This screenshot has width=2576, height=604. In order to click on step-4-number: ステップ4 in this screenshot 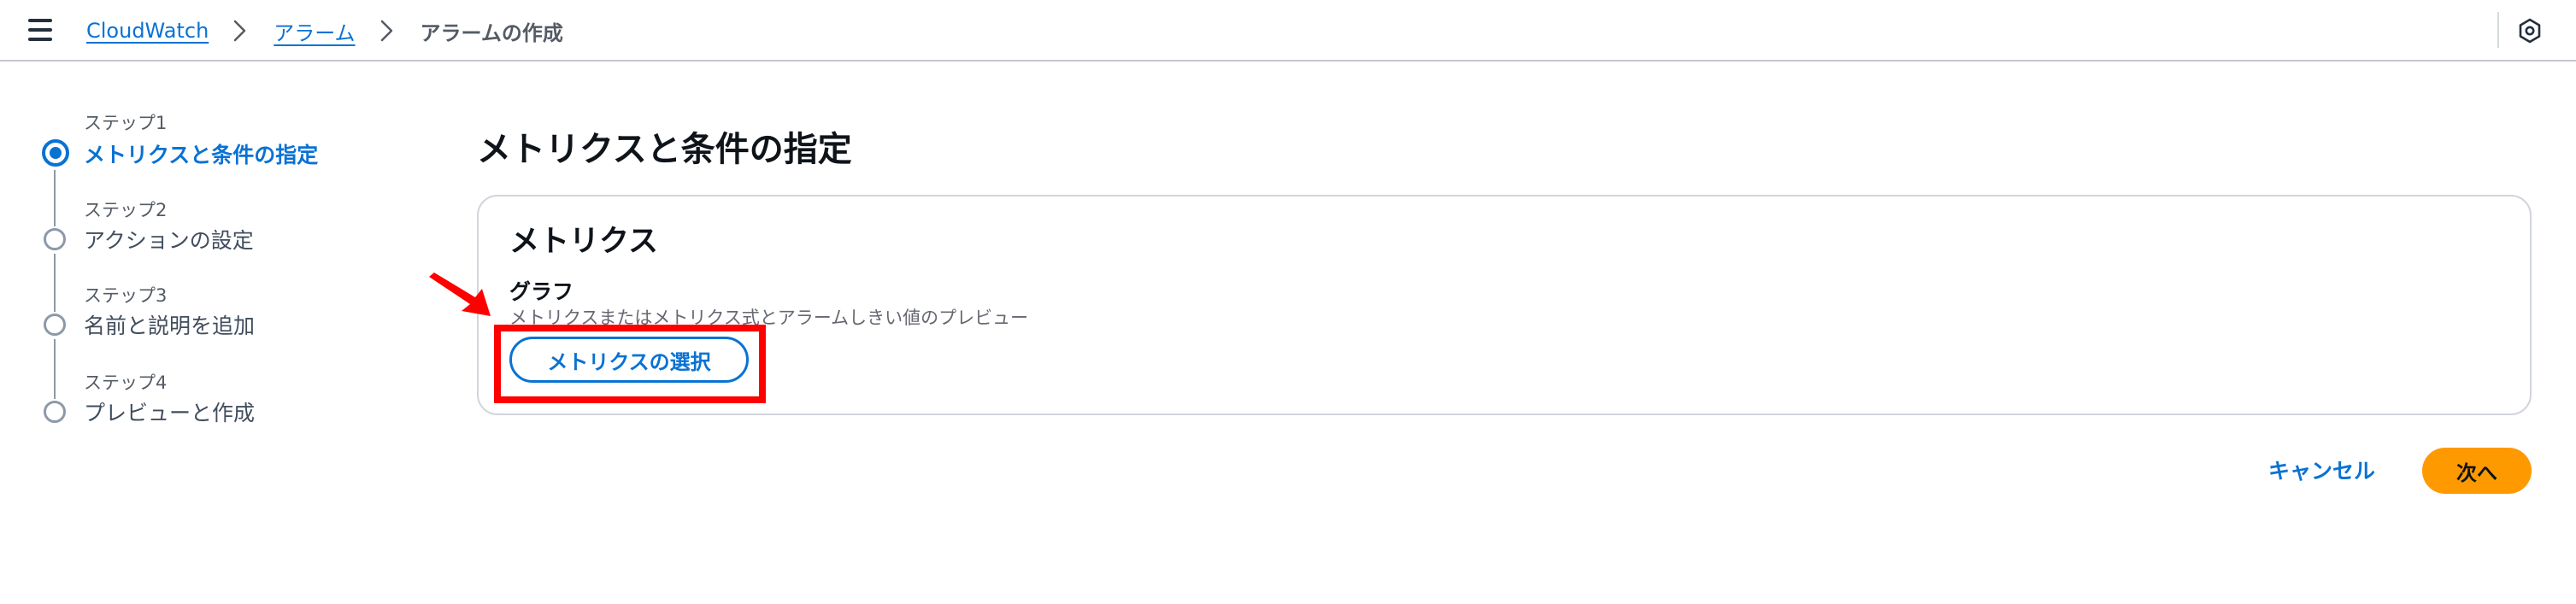, I will do `click(126, 382)`.